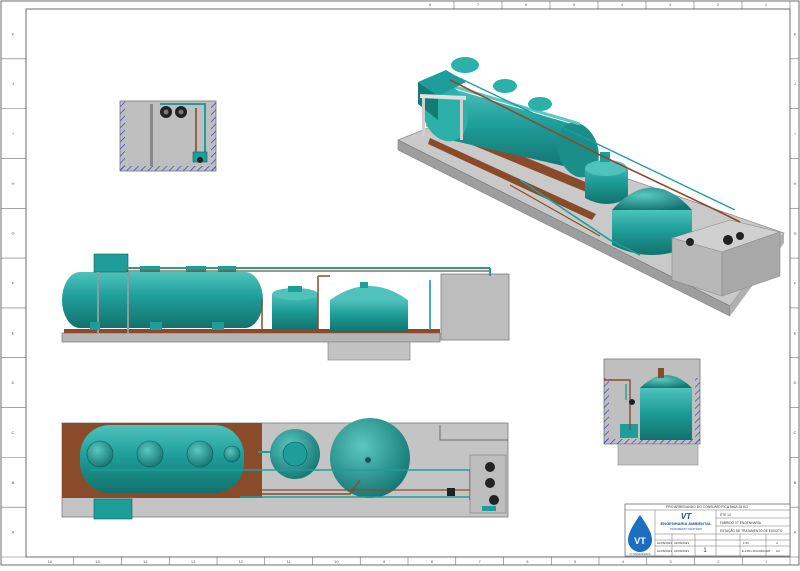 The image size is (800, 571). I want to click on frame-left-letter: G, so click(12, 233).